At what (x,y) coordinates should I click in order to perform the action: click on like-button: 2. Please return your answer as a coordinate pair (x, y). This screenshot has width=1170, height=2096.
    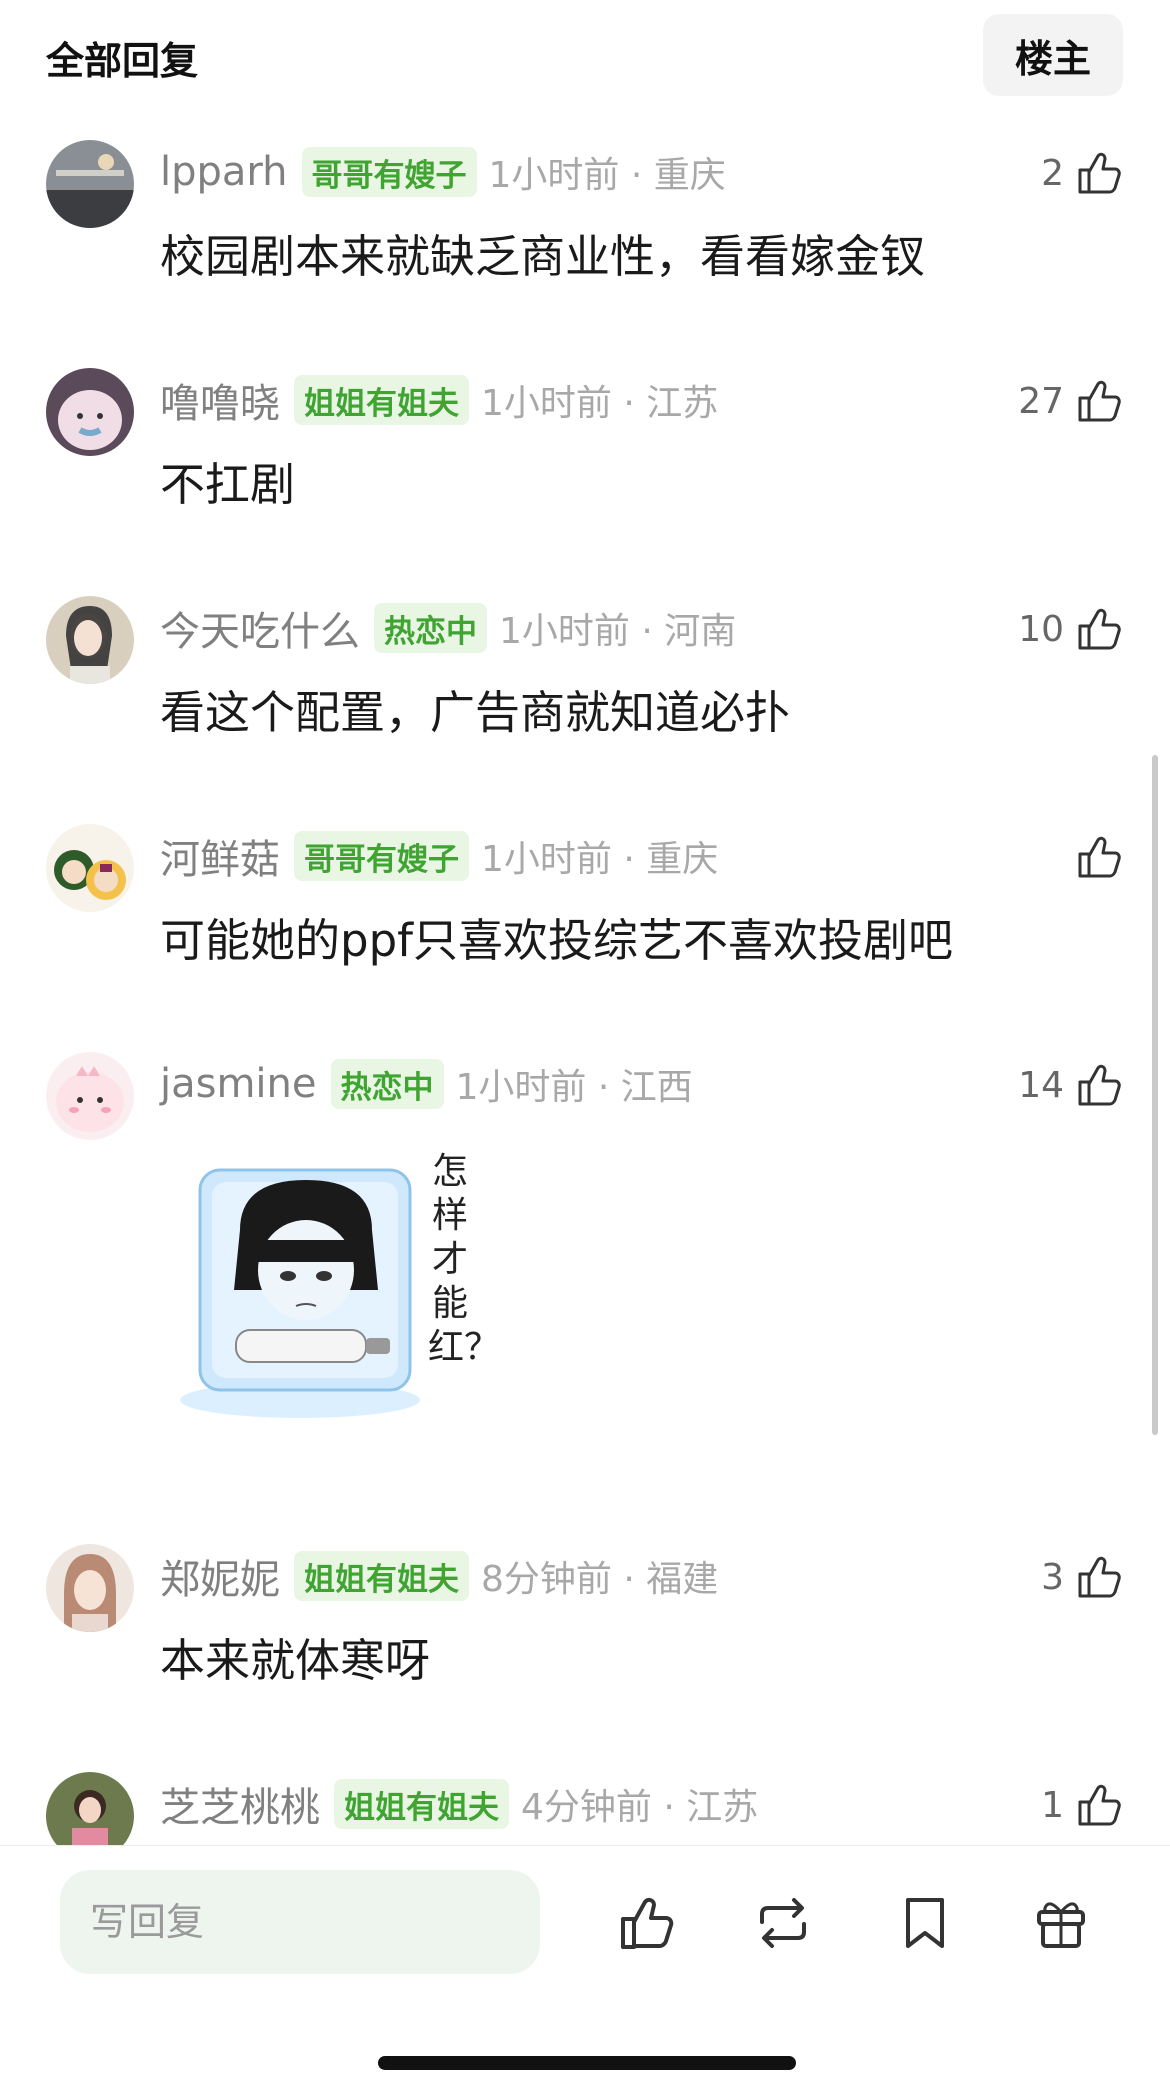
    Looking at the image, I should click on (1082, 173).